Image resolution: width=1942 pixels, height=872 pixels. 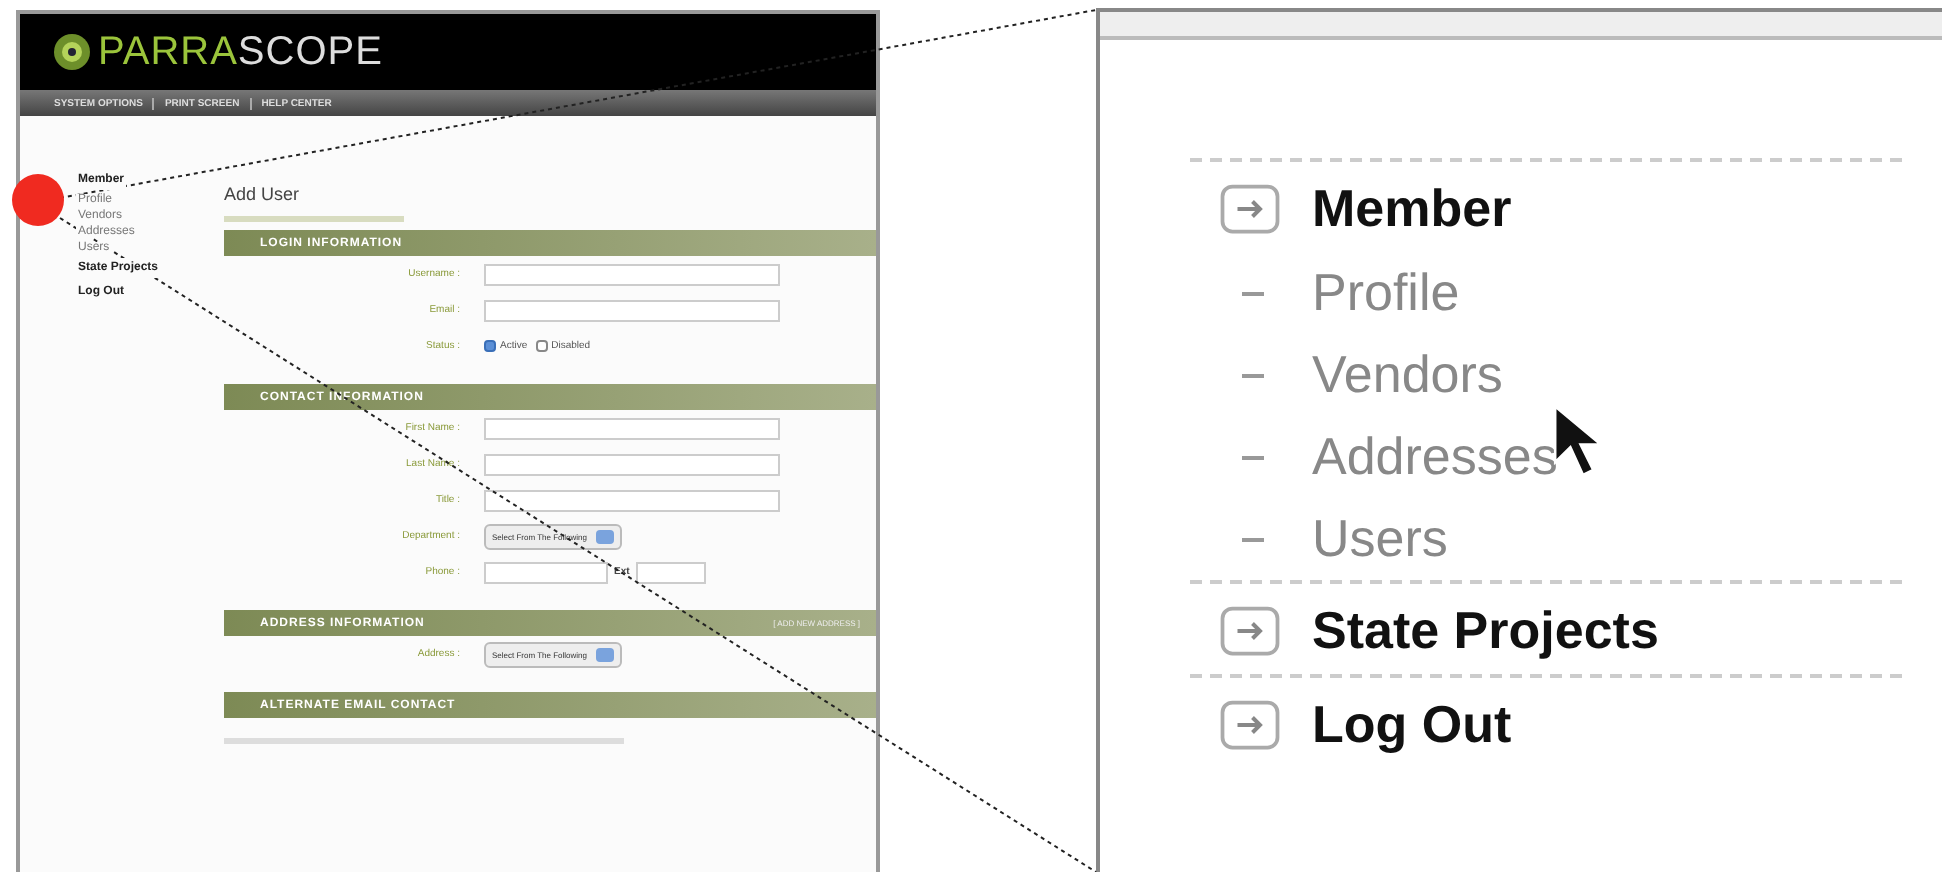 I want to click on page-title: Add User, so click(x=263, y=194).